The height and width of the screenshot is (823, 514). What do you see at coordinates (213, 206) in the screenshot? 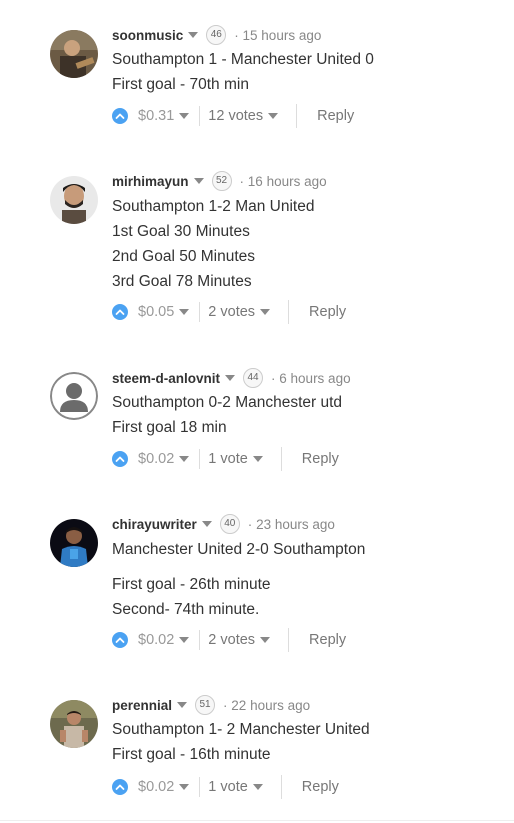
I see `comment-line: Southampton 1-2 Man United` at bounding box center [213, 206].